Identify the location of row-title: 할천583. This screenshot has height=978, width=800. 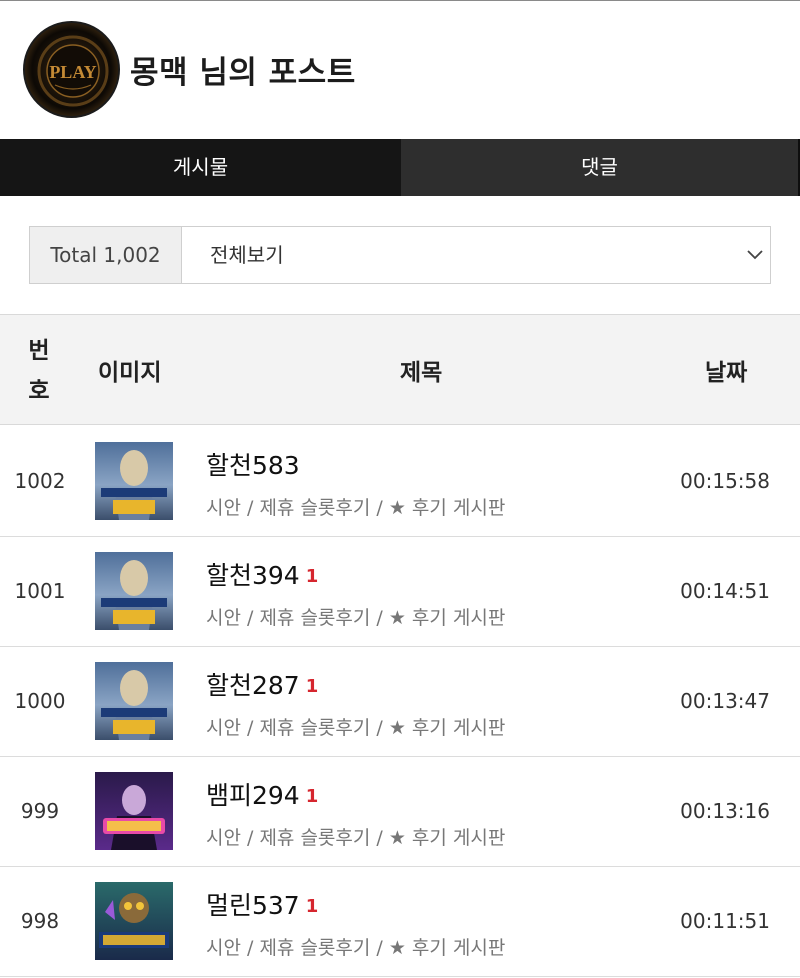
(256, 464).